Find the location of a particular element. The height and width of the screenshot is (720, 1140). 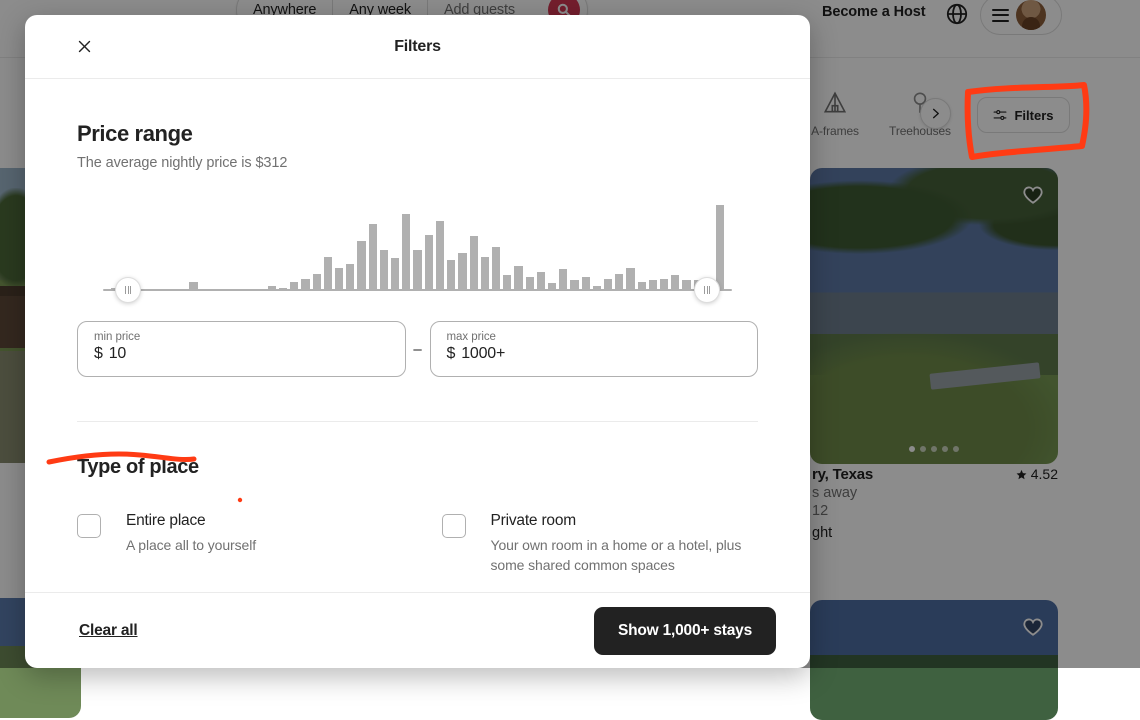

price-slider-track is located at coordinates (417, 290).